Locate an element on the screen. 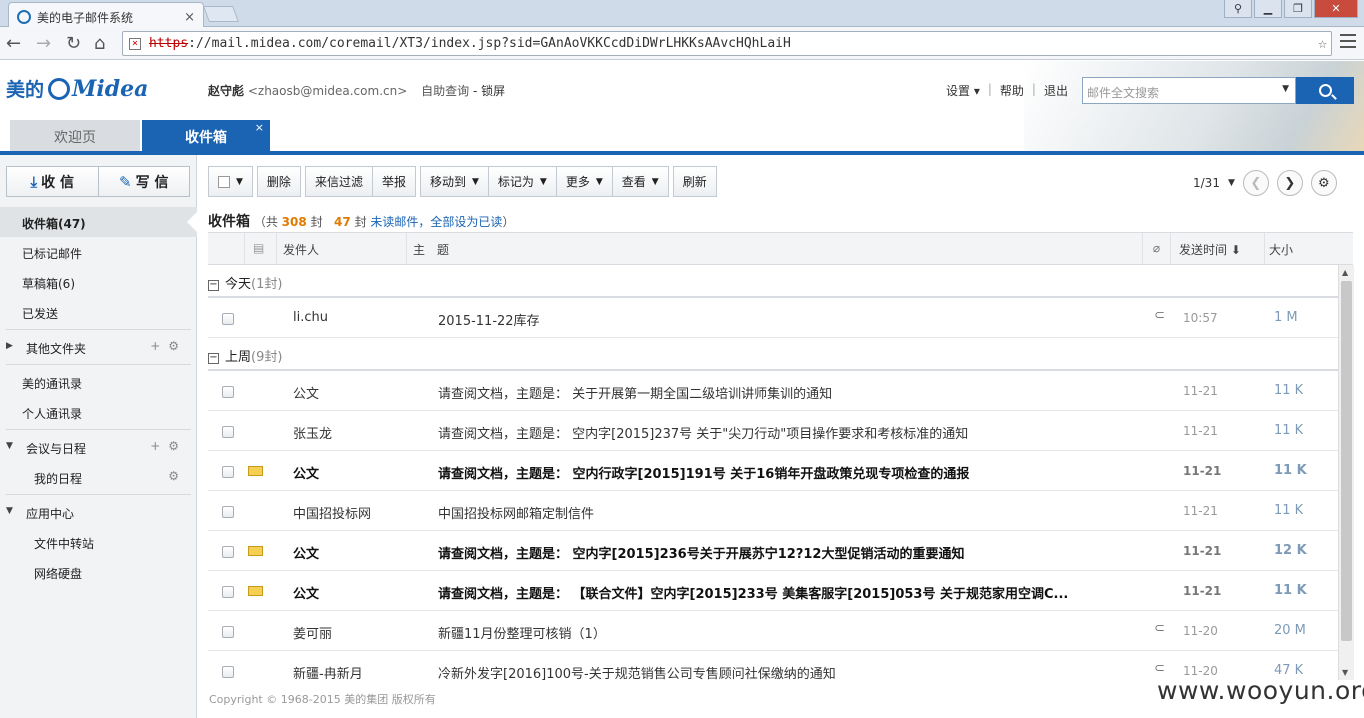 The image size is (1364, 718). group-today: − 今天(1封) is located at coordinates (773, 281).